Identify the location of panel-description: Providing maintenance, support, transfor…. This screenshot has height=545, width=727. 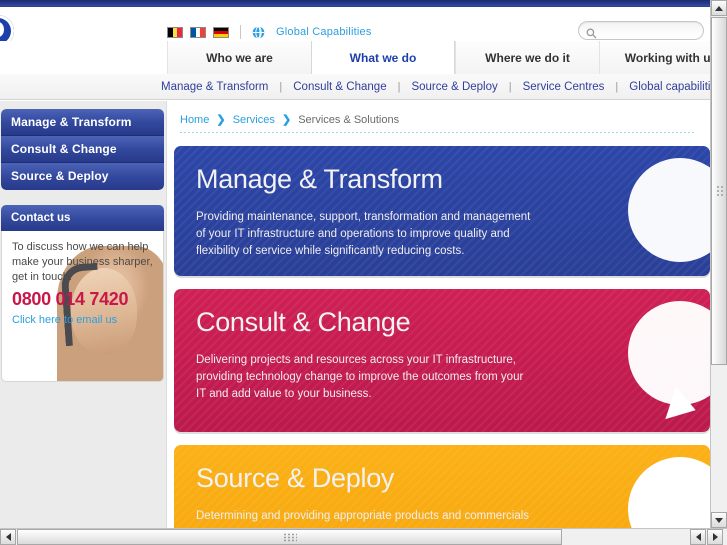
(363, 234).